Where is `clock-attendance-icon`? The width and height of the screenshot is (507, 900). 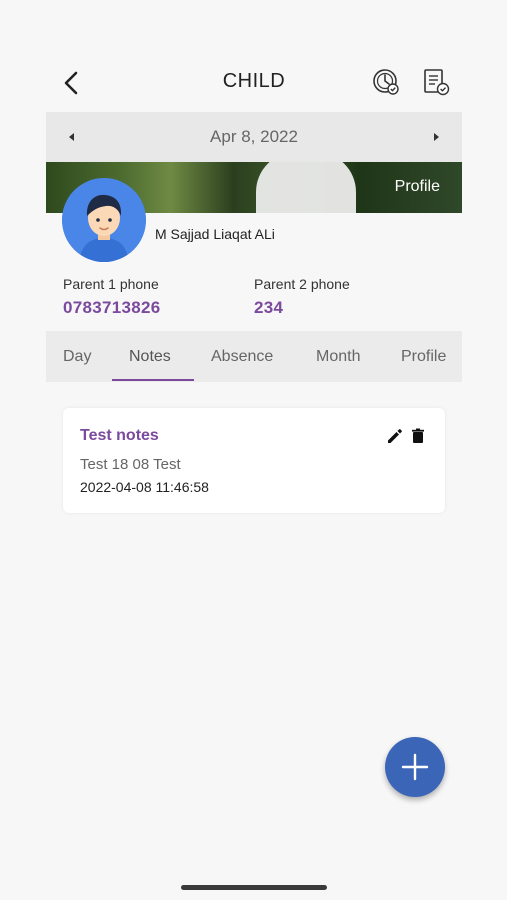
clock-attendance-icon is located at coordinates (386, 82).